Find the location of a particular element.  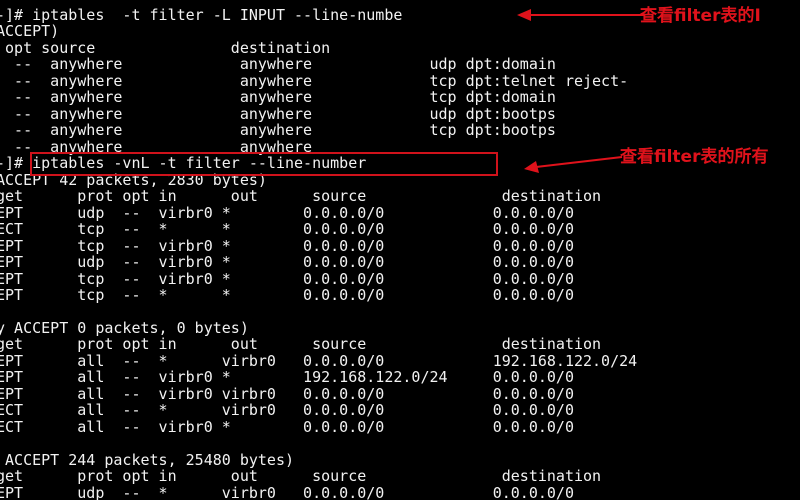

terminal-line: ACCEPT) is located at coordinates (30, 31).